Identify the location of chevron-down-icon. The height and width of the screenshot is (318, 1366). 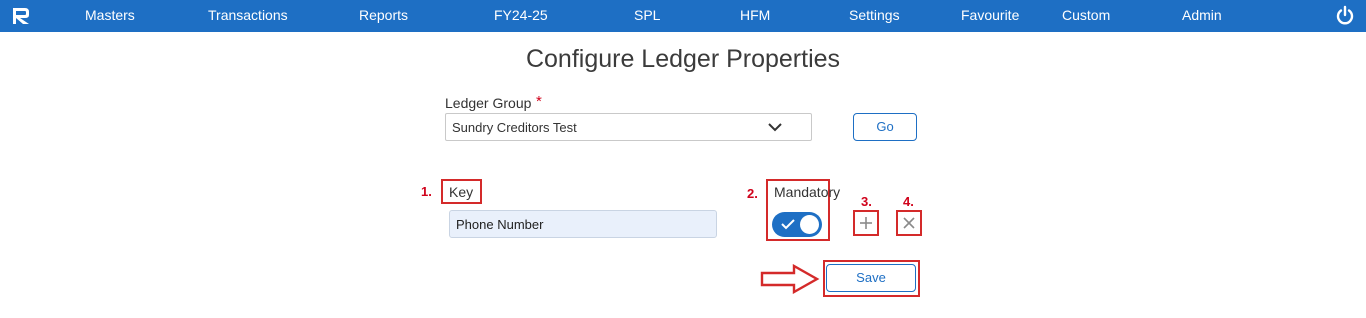
(775, 127).